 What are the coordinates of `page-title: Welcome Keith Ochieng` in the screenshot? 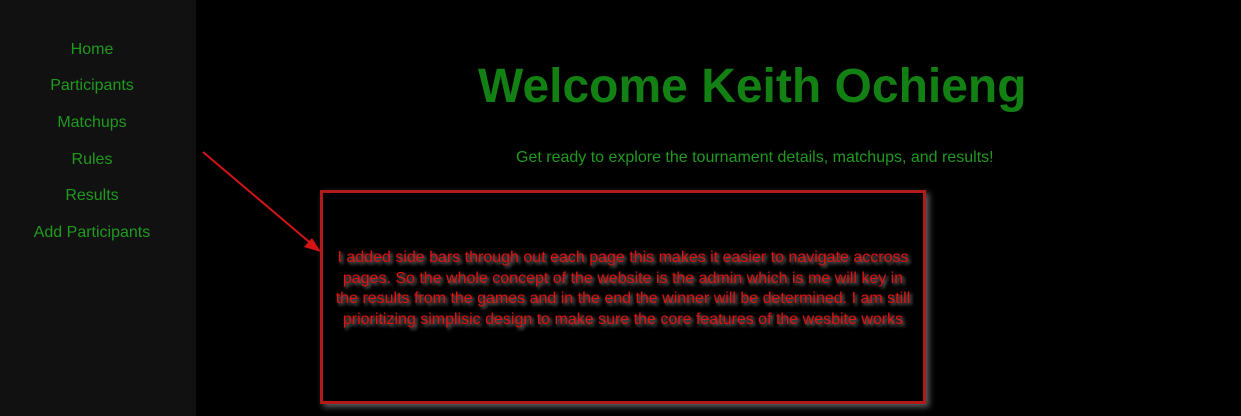 It's located at (752, 86).